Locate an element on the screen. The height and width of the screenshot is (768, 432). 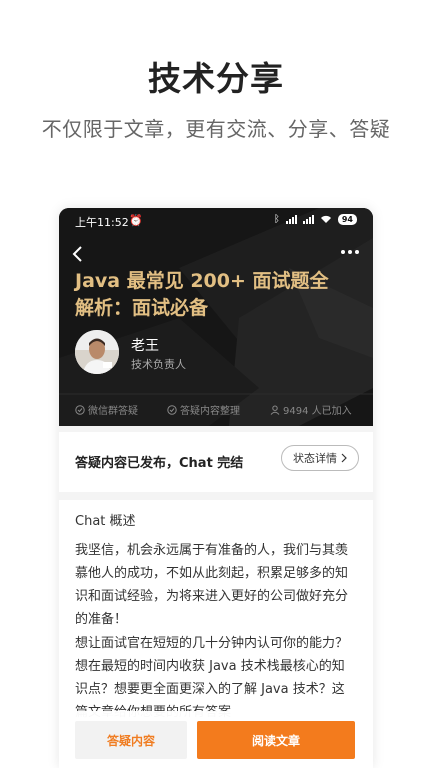
overview-title: Chat 概述 is located at coordinates (105, 521).